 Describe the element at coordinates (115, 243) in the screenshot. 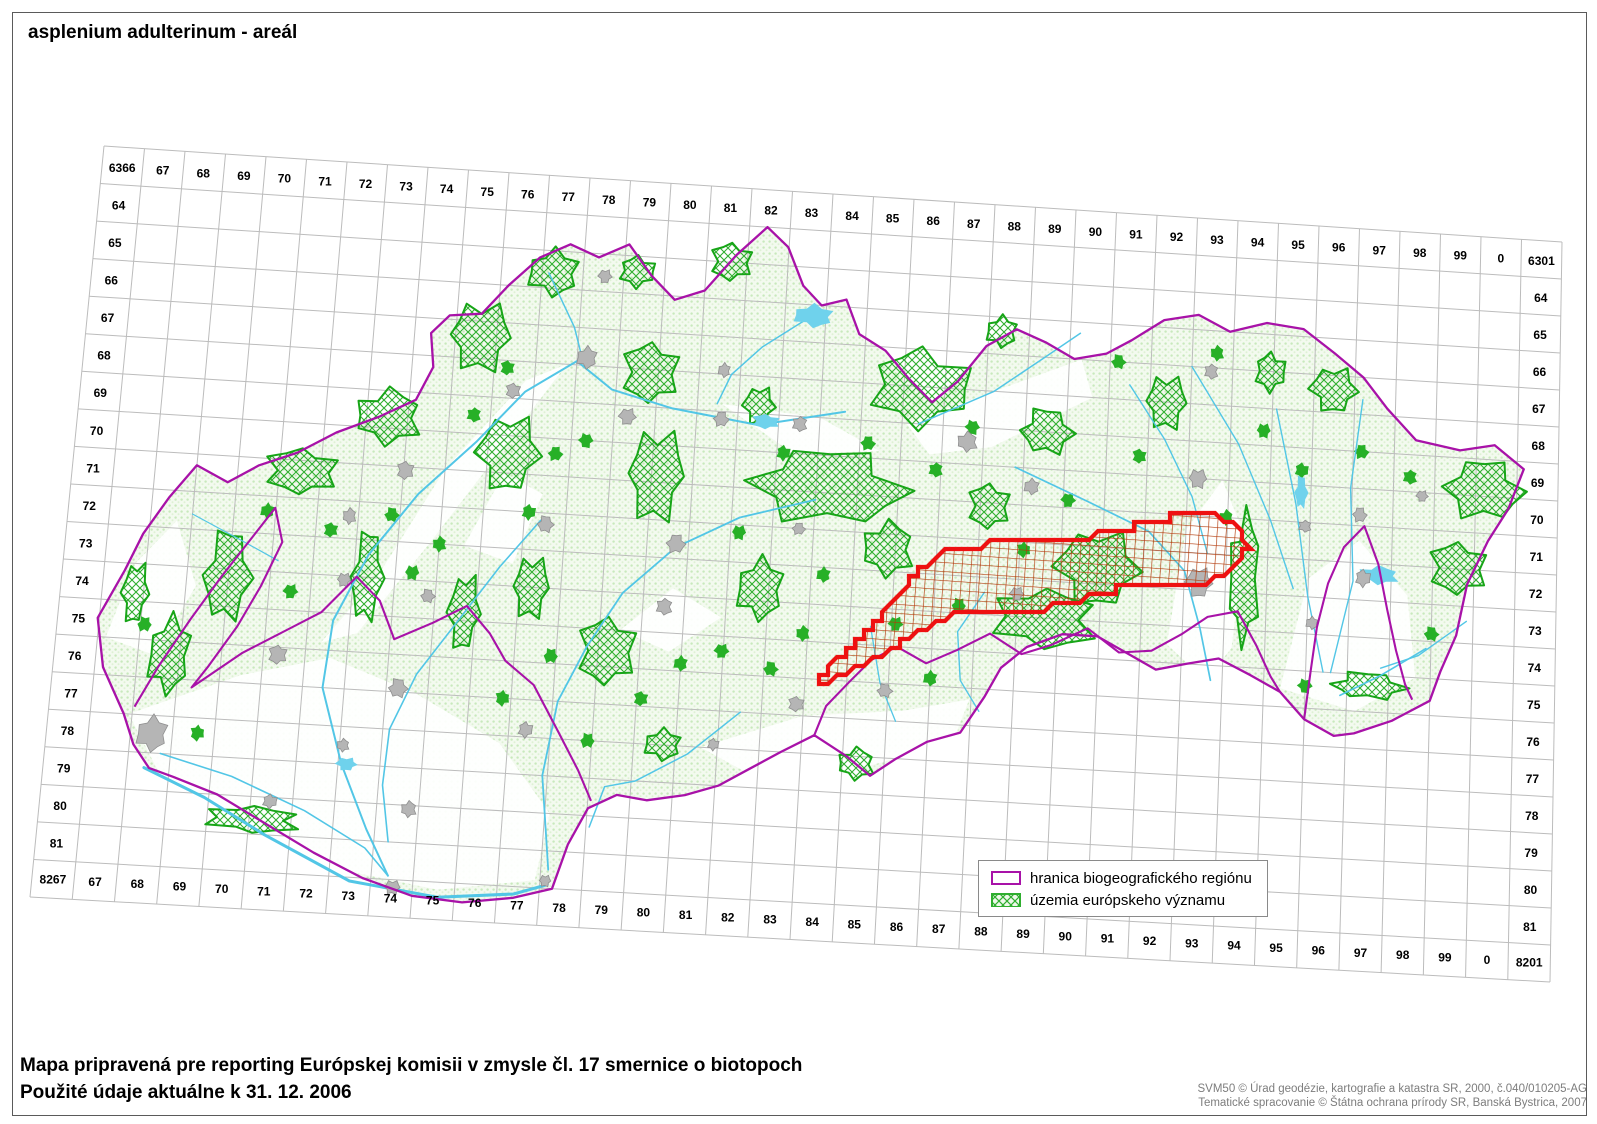

I see `svg-text: 65` at that location.